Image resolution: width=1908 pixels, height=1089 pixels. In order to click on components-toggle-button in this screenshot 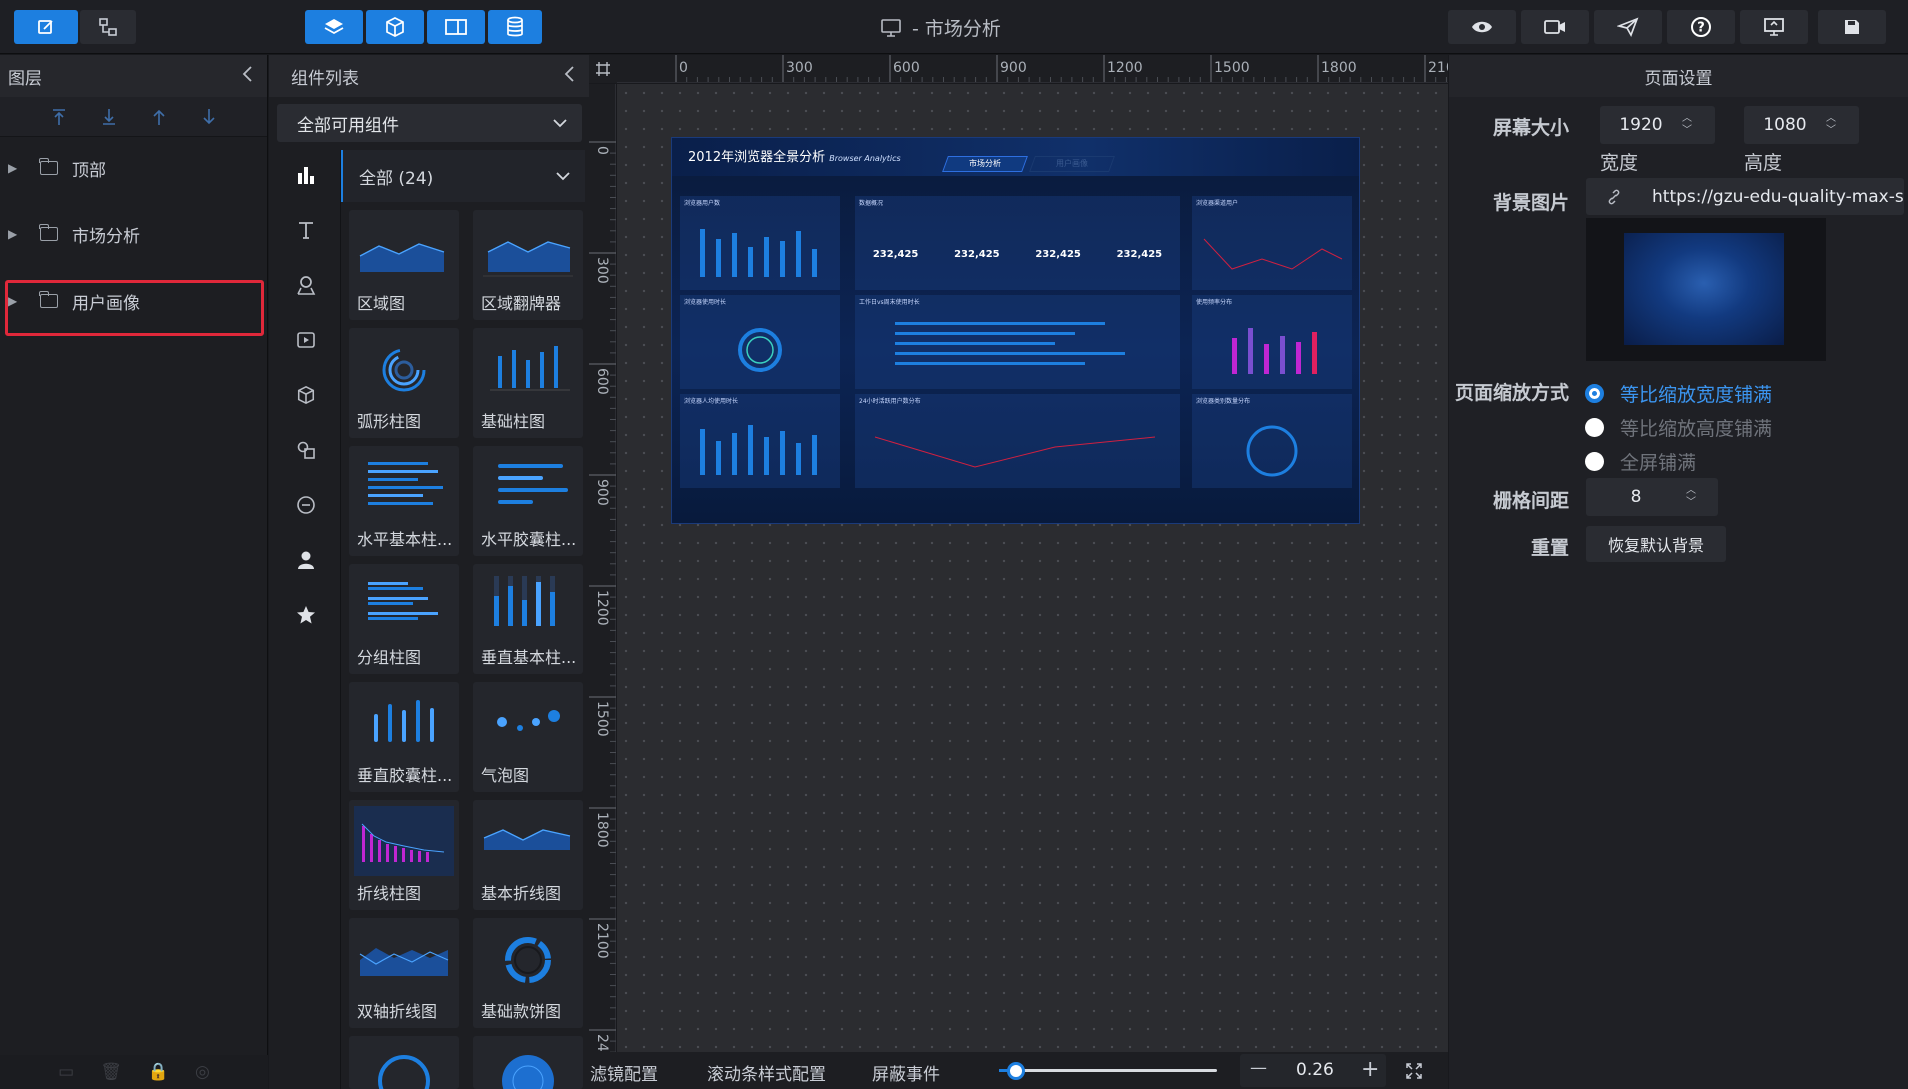, I will do `click(395, 27)`.